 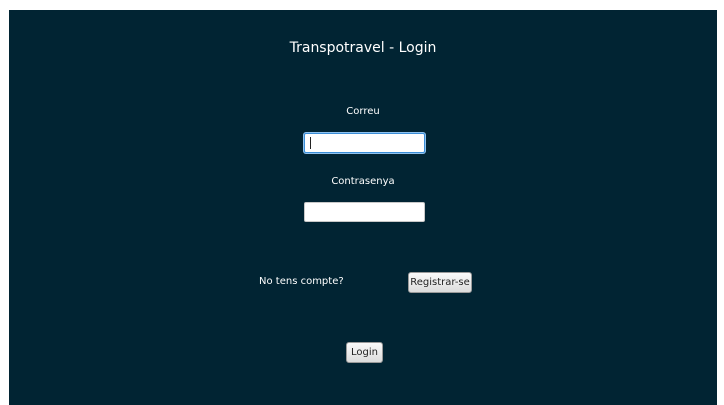 I want to click on text-caret, so click(x=310, y=143).